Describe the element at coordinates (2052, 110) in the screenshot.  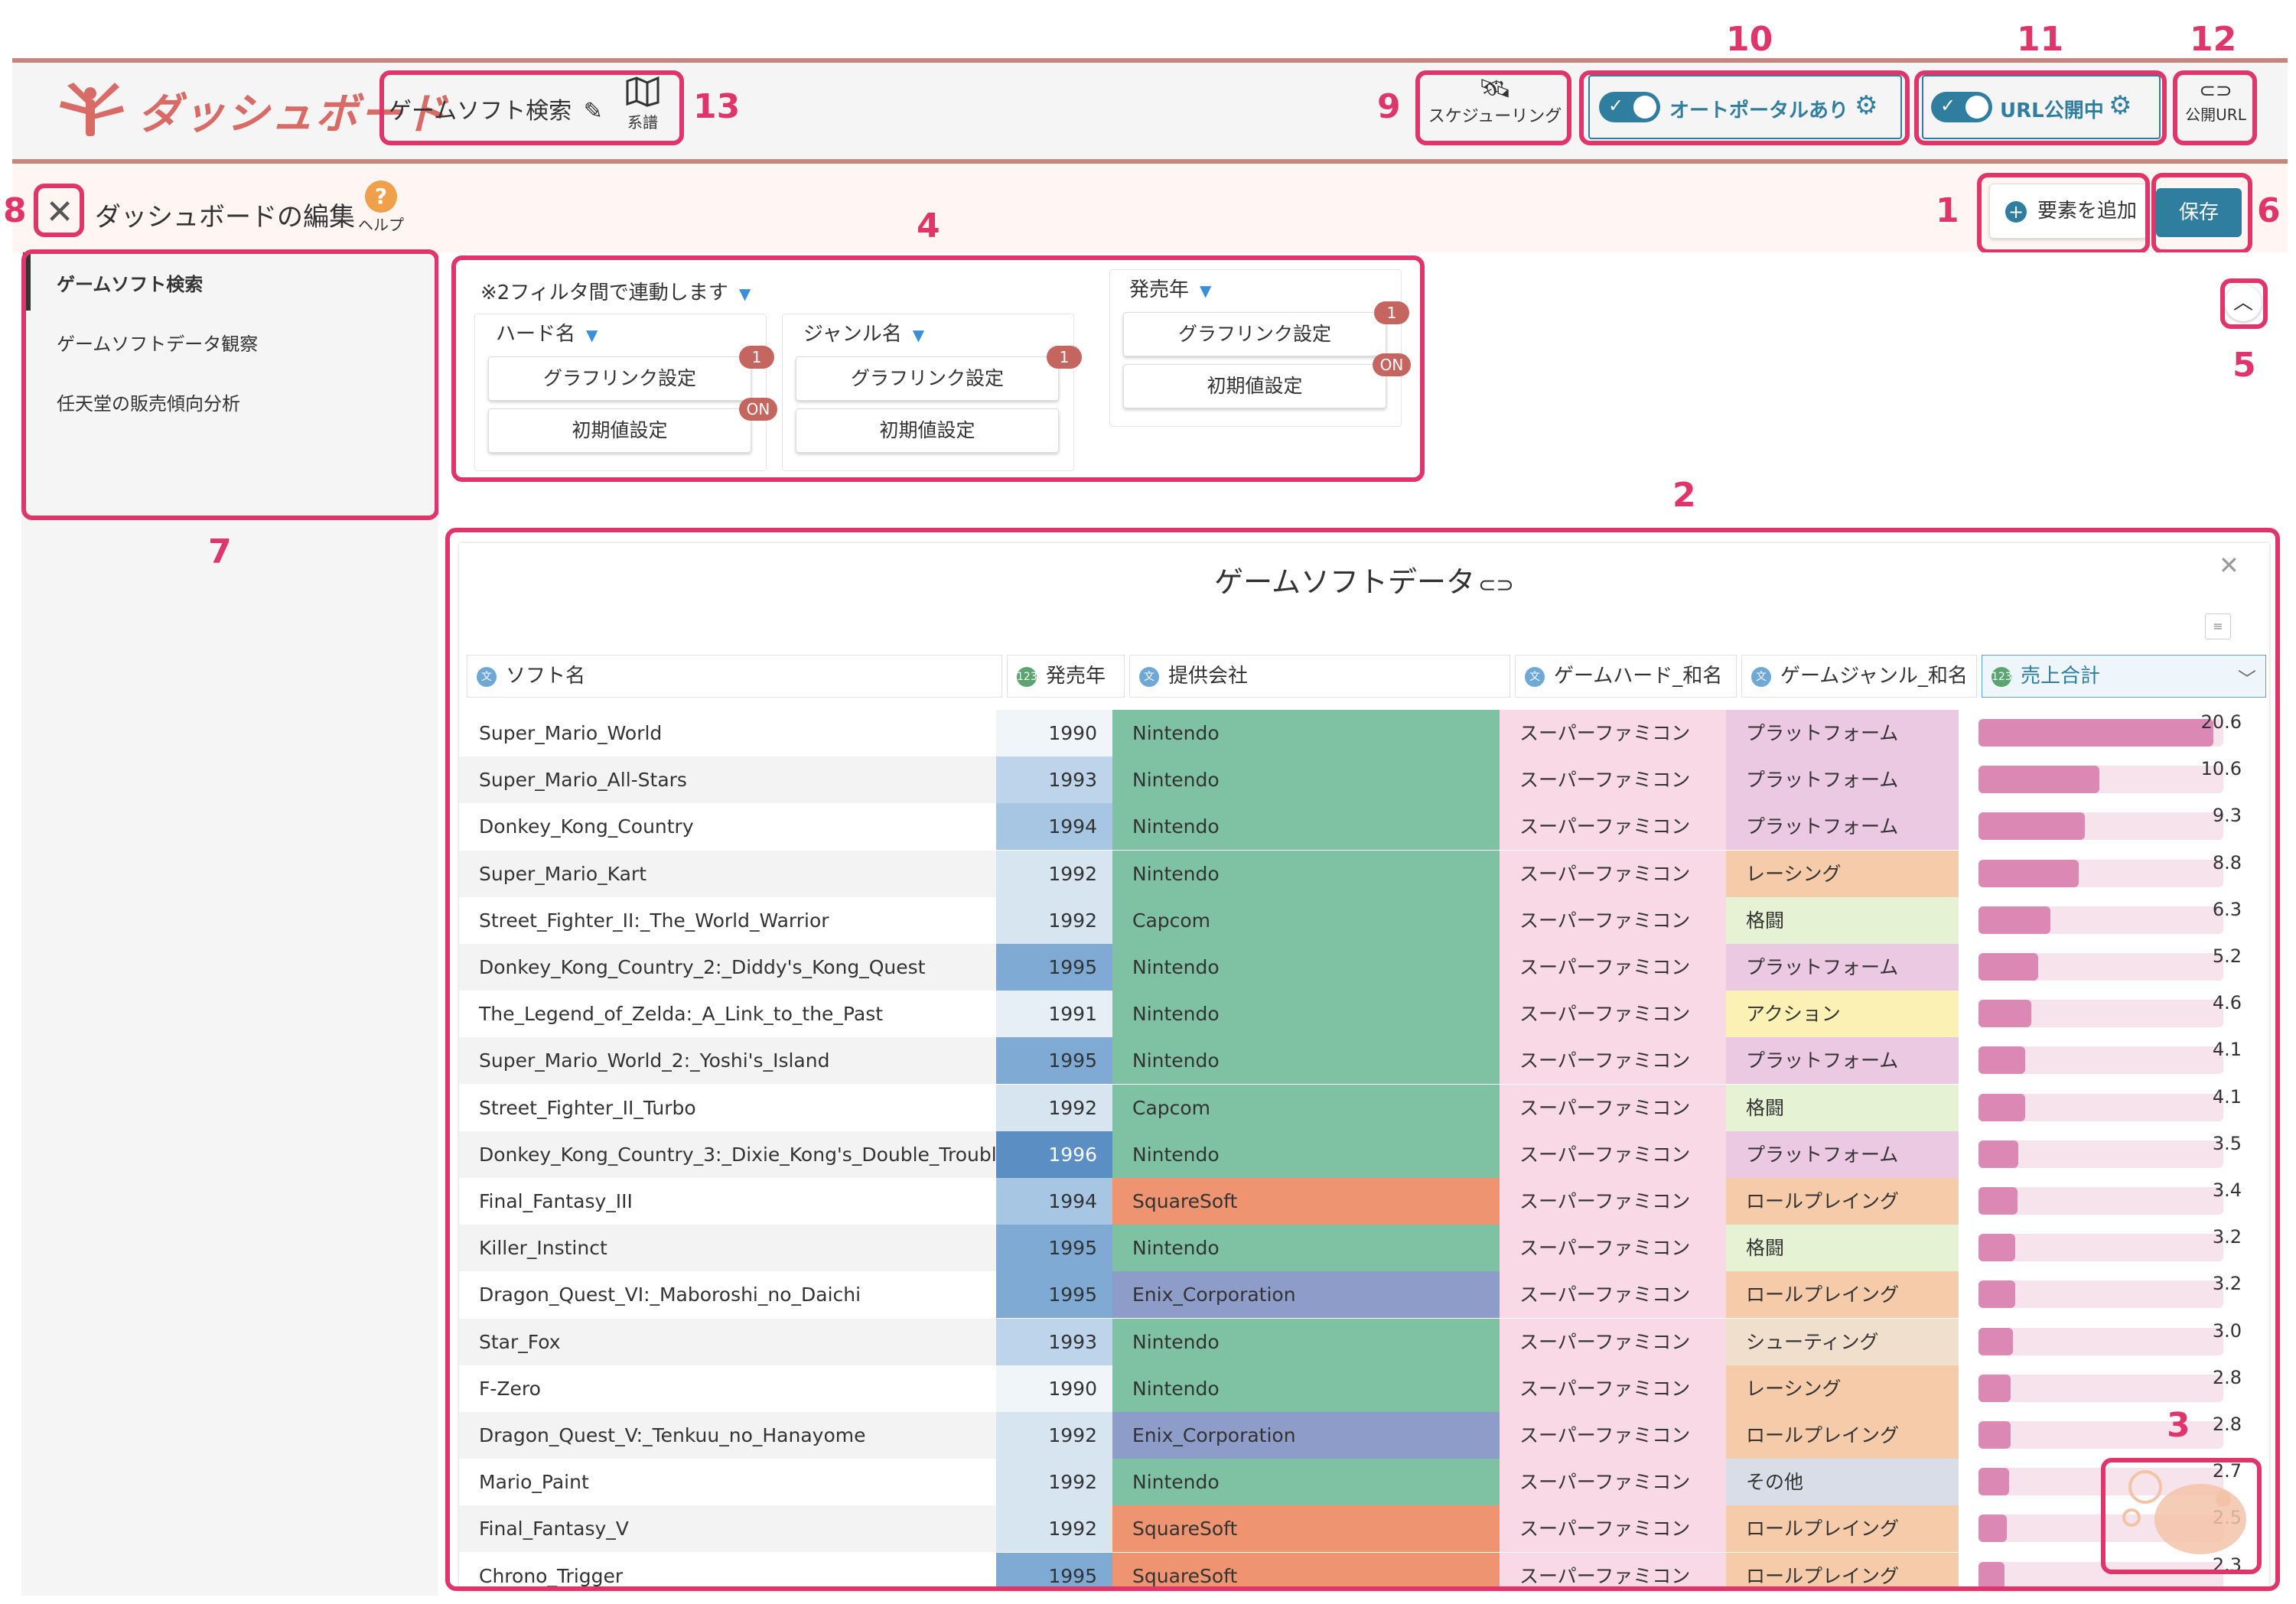
I see `url-public-label: URL公開中` at that location.